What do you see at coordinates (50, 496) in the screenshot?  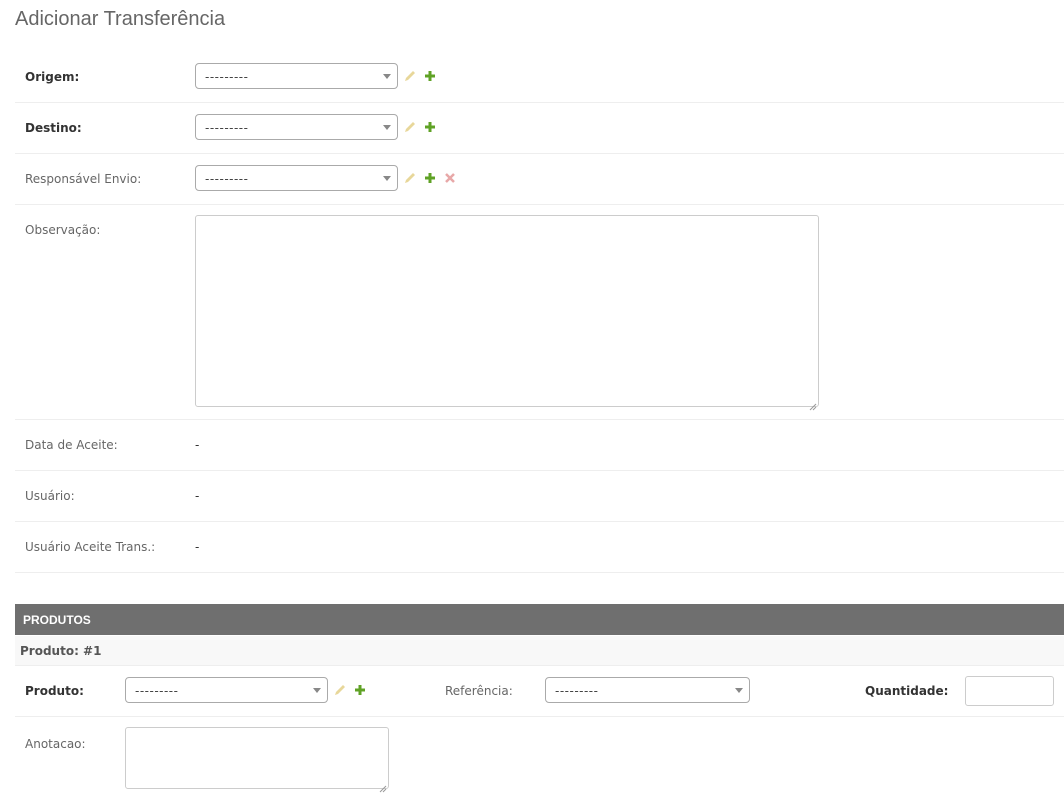 I see `usuario-label: Usuário:` at bounding box center [50, 496].